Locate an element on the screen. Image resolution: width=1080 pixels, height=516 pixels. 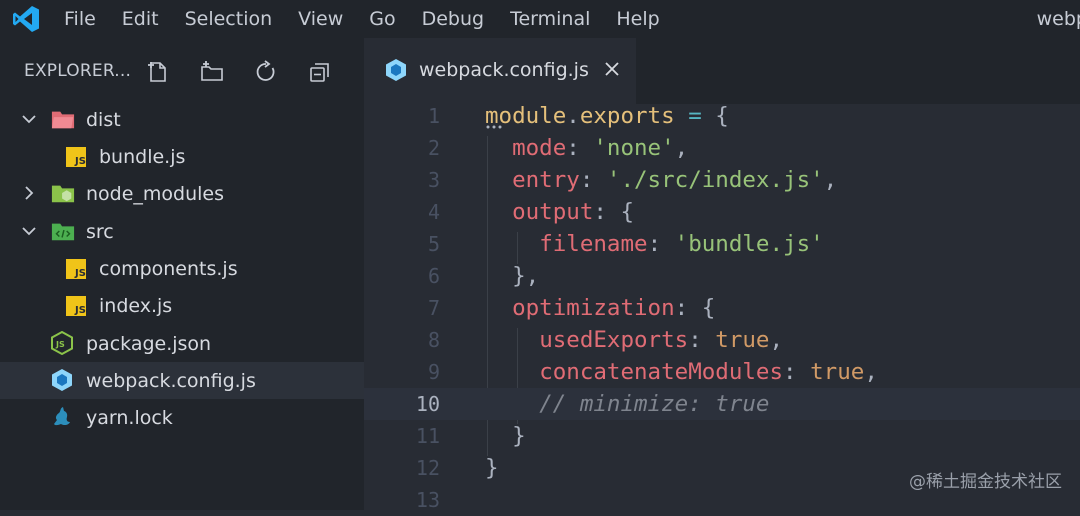
tree-file-webpack-config-js: webpack.config.js is located at coordinates (182, 380).